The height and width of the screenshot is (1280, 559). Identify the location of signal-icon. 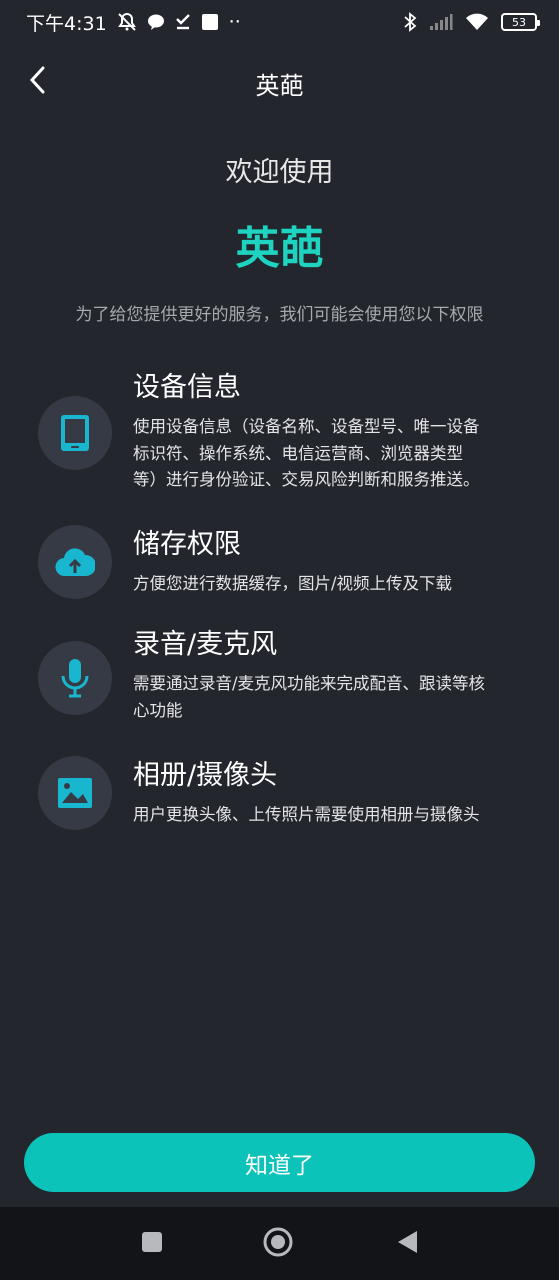
(441, 22).